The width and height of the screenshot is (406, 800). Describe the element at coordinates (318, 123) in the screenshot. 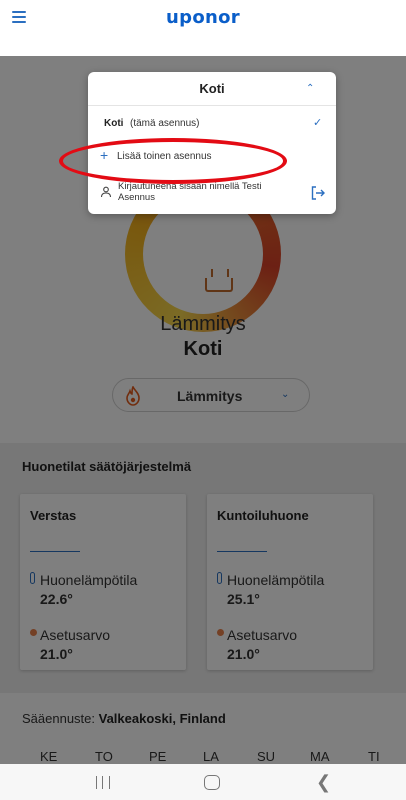

I see `checkmark-icon: ✓` at that location.